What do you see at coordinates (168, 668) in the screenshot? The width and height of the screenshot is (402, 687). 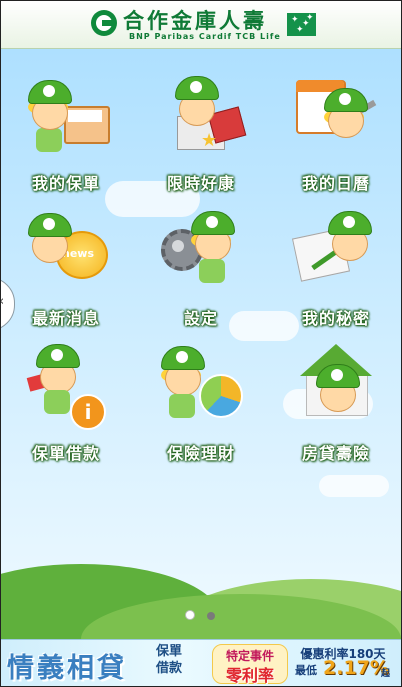 I see `banner-subtitle-line: 借款` at bounding box center [168, 668].